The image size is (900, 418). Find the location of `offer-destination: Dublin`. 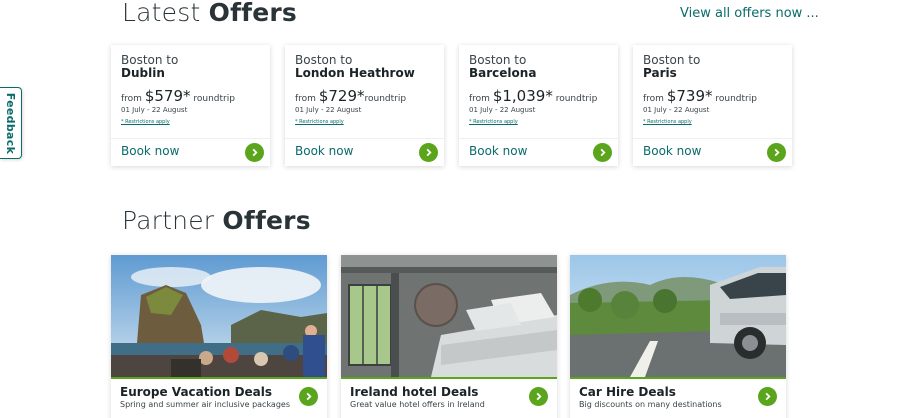

offer-destination: Dublin is located at coordinates (143, 73).